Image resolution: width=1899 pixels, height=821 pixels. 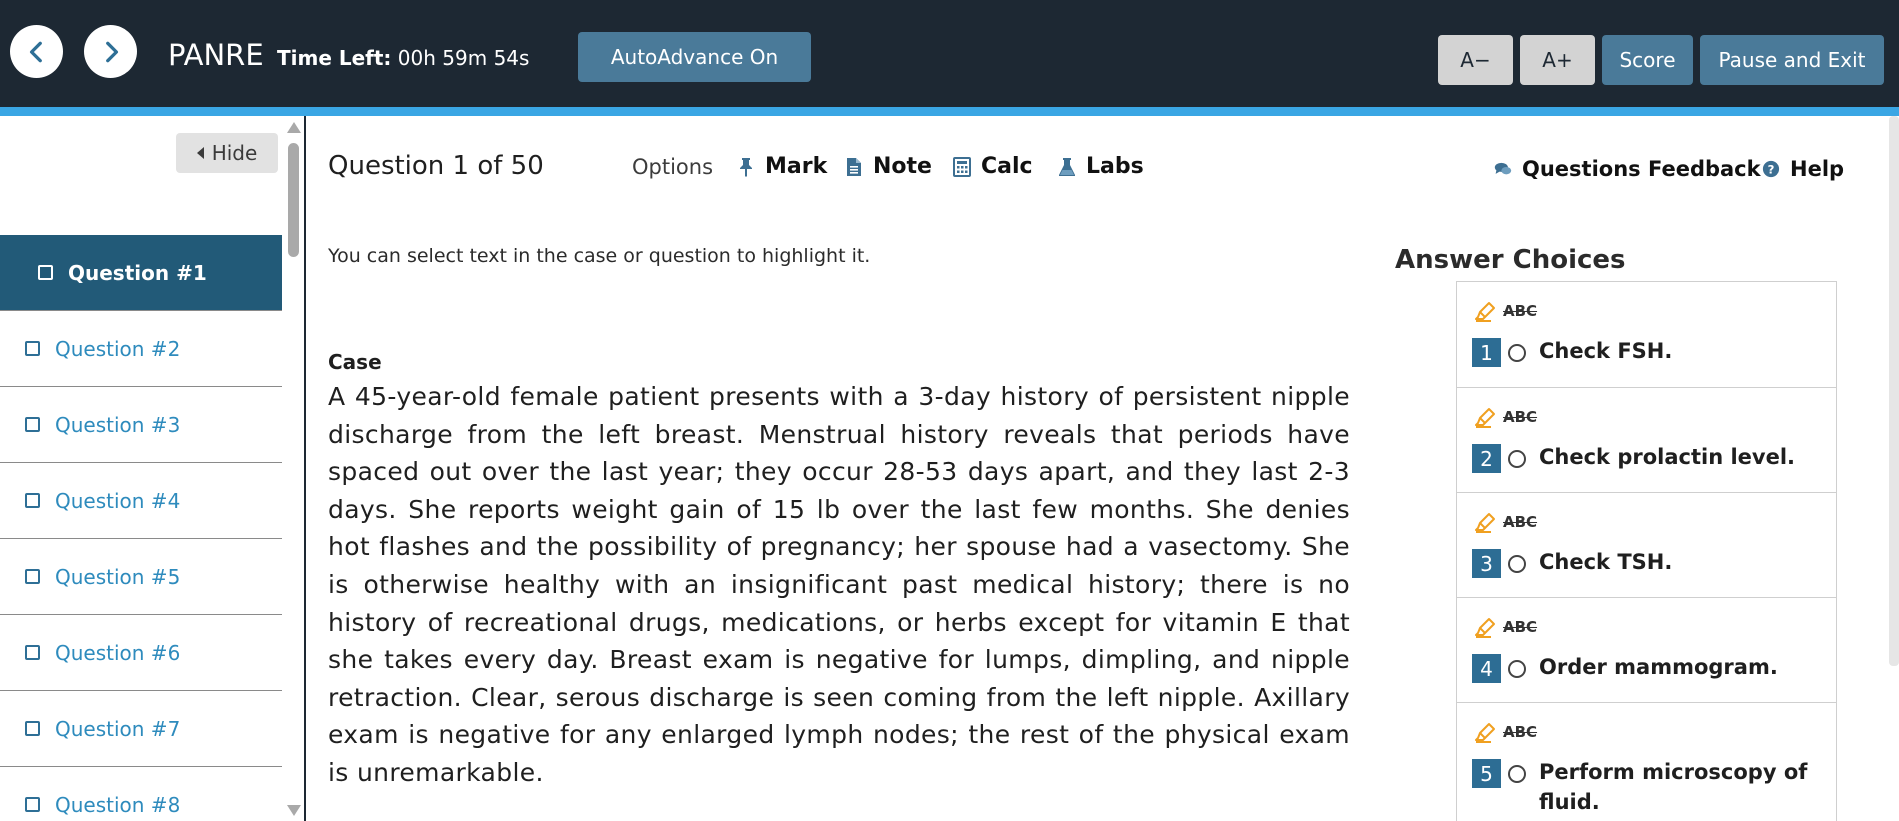 I want to click on answer-choice-5: ABC 5 Perform microscopy of fluid., so click(x=1646, y=762).